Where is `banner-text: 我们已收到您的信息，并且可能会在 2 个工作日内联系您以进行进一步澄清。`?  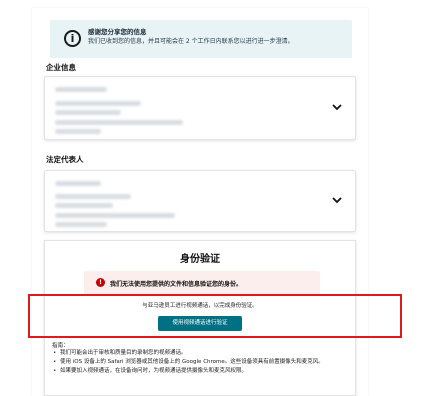 banner-text: 我们已收到您的信息，并且可能会在 2 个工作日内联系您以进行进一步澄清。 is located at coordinates (191, 41).